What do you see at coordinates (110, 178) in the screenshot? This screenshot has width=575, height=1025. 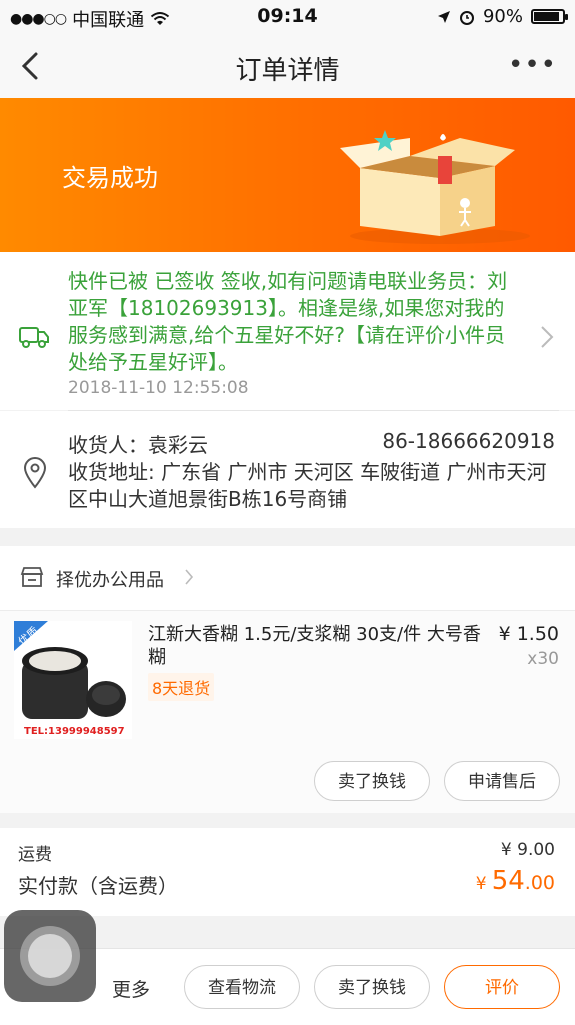 I see `order-status-text: 交易成功` at bounding box center [110, 178].